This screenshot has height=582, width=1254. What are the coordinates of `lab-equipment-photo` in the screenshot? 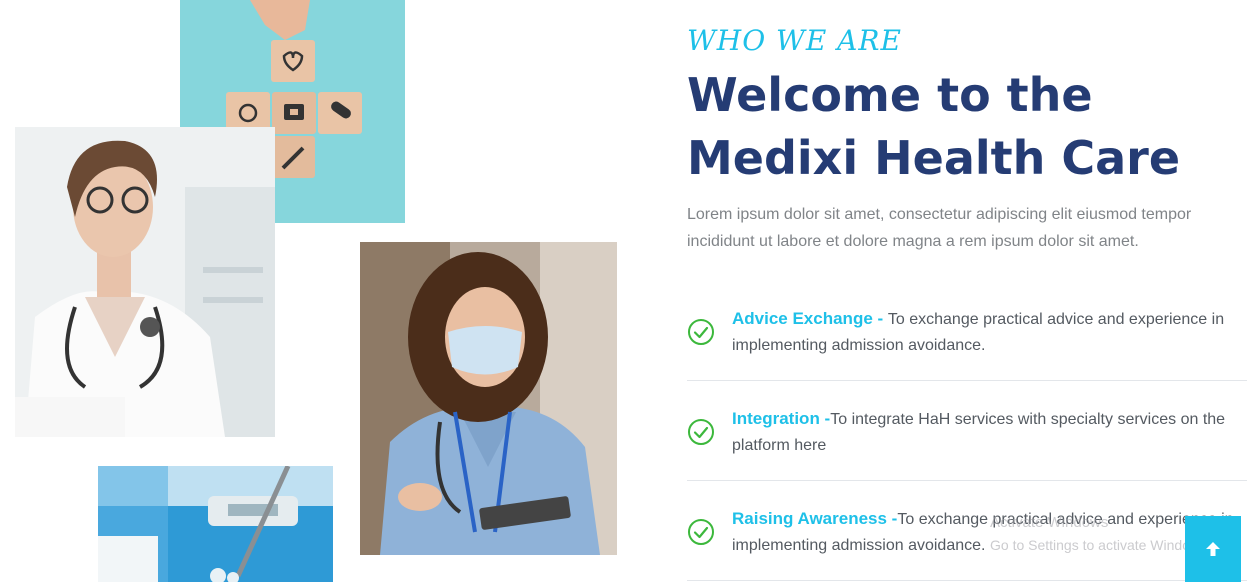 It's located at (215, 524).